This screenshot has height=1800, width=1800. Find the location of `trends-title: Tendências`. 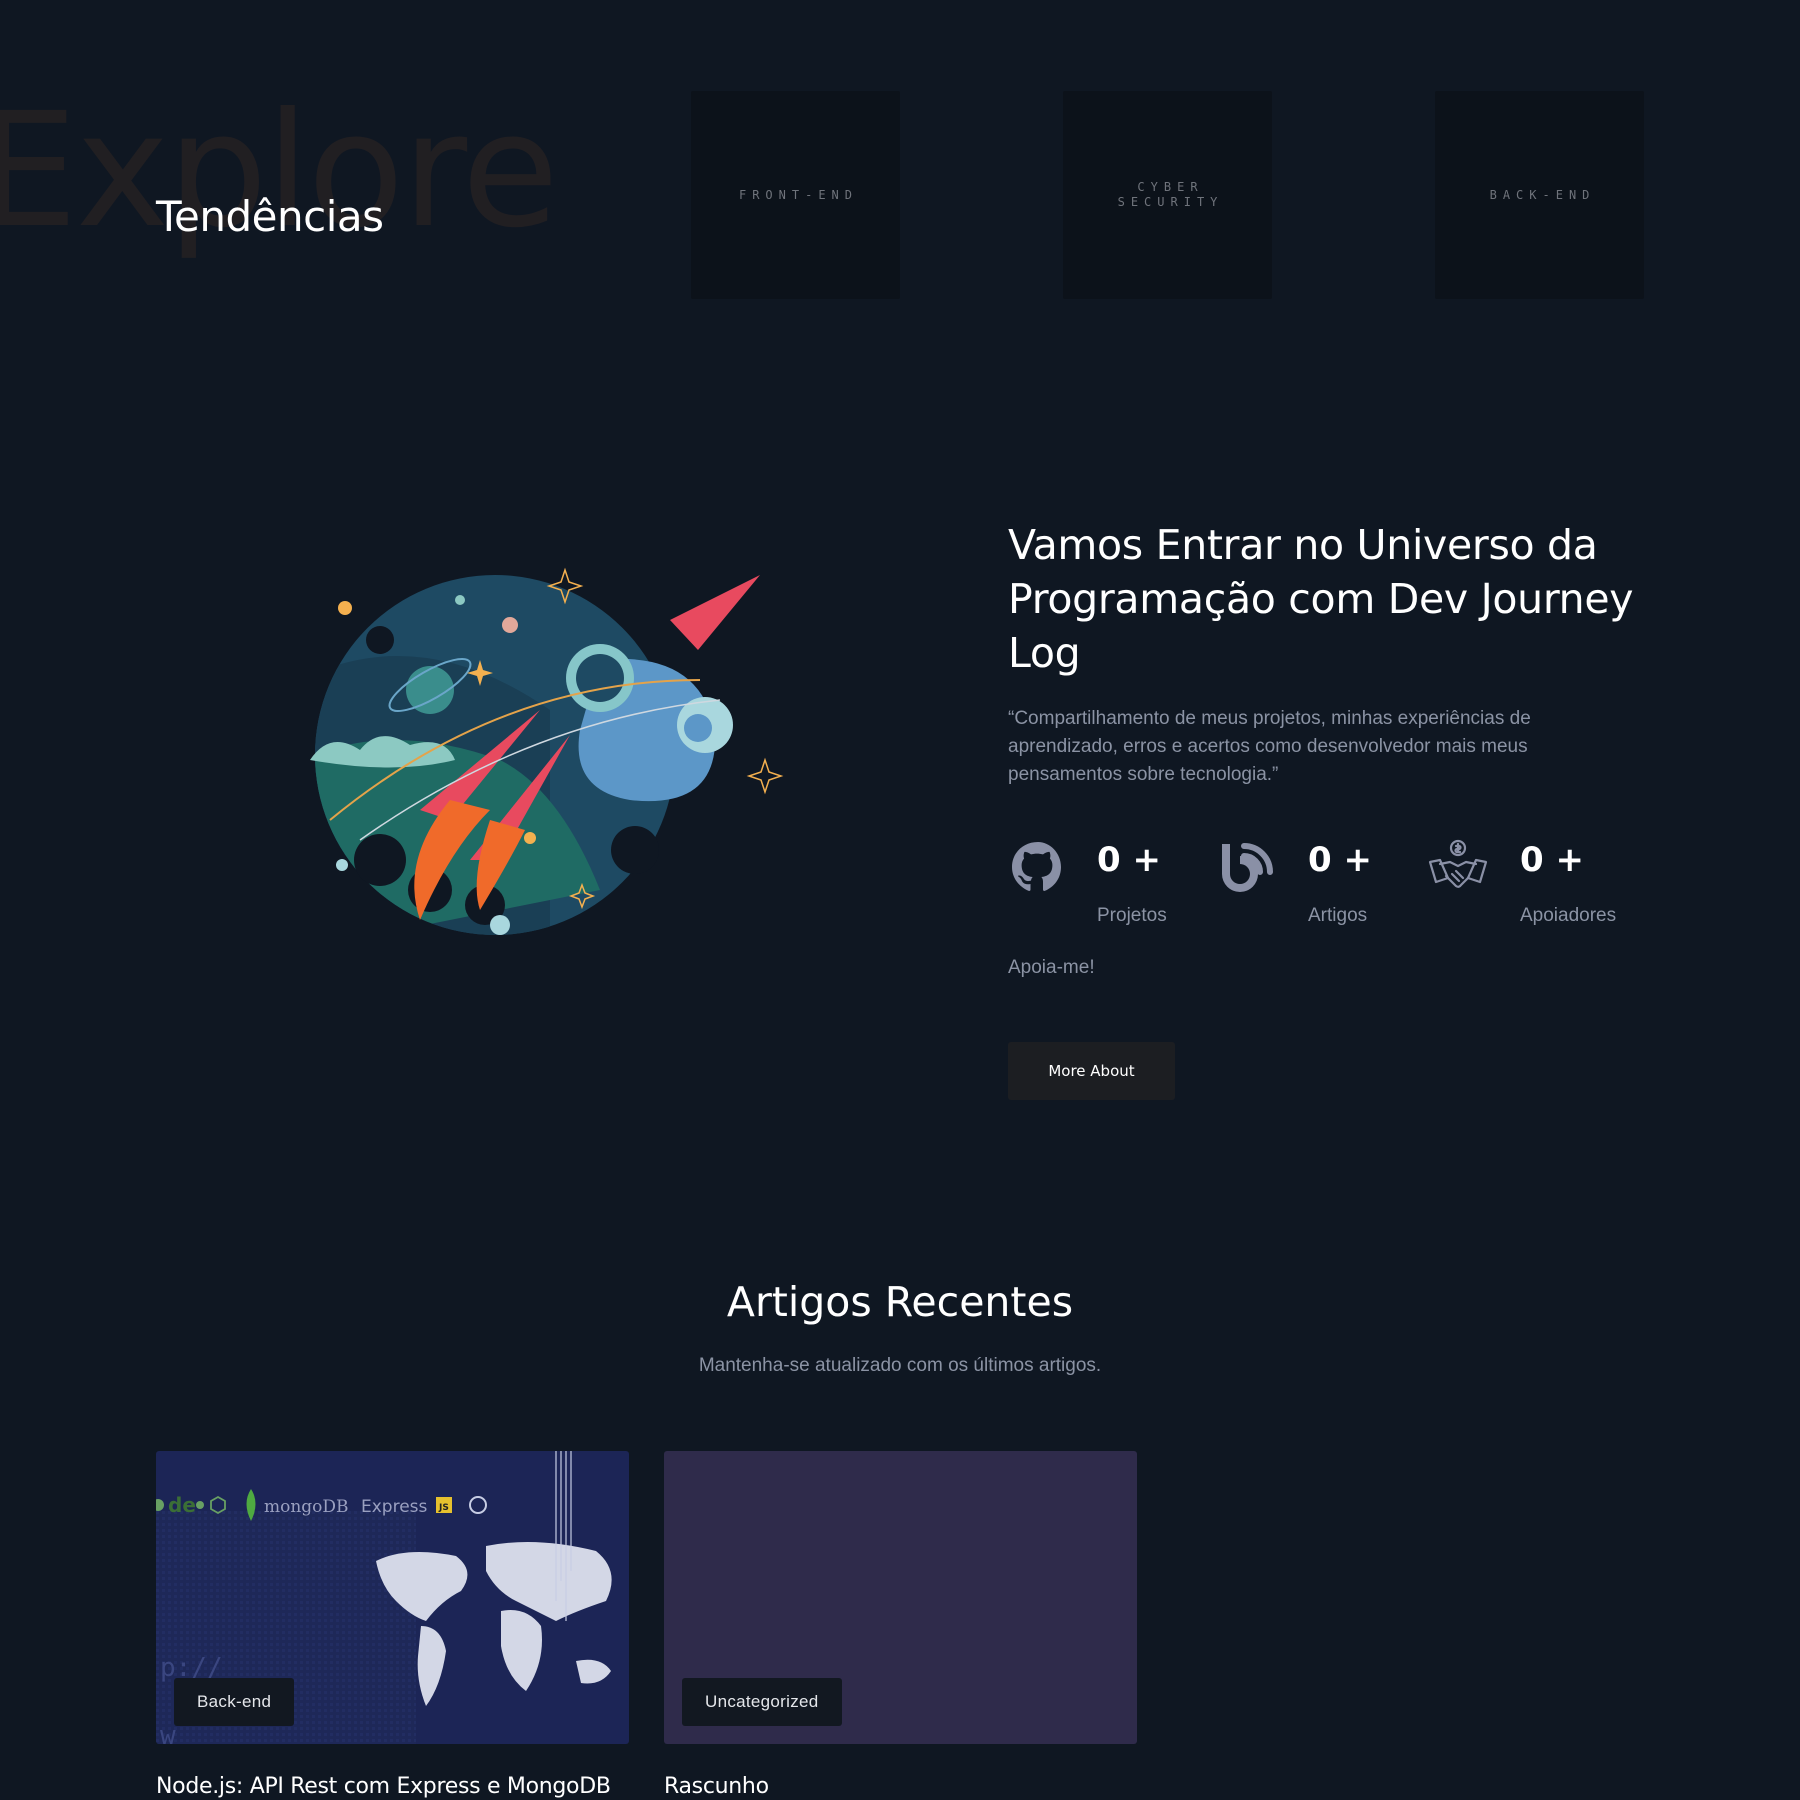

trends-title: Tendências is located at coordinates (270, 216).